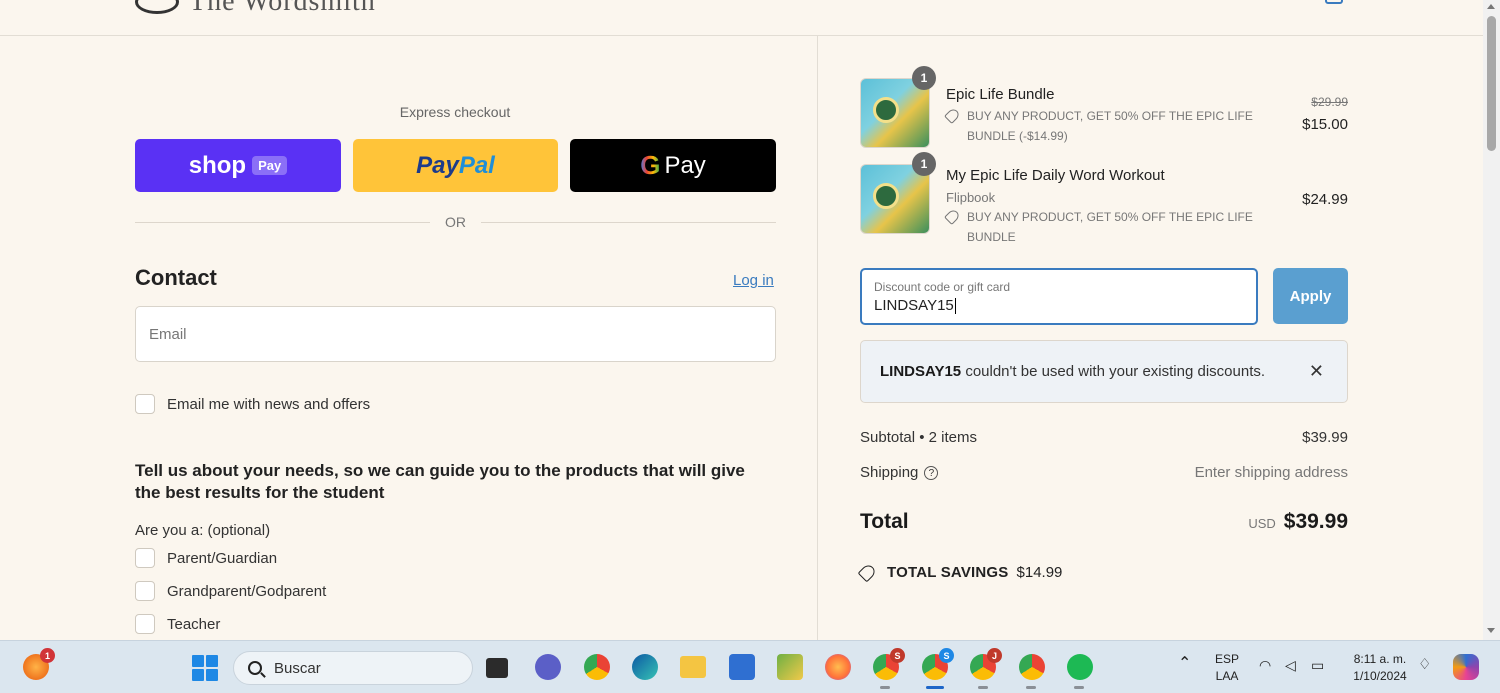 Image resolution: width=1500 pixels, height=693 pixels. I want to click on shipping-label-wrap: Shipping?, so click(899, 472).